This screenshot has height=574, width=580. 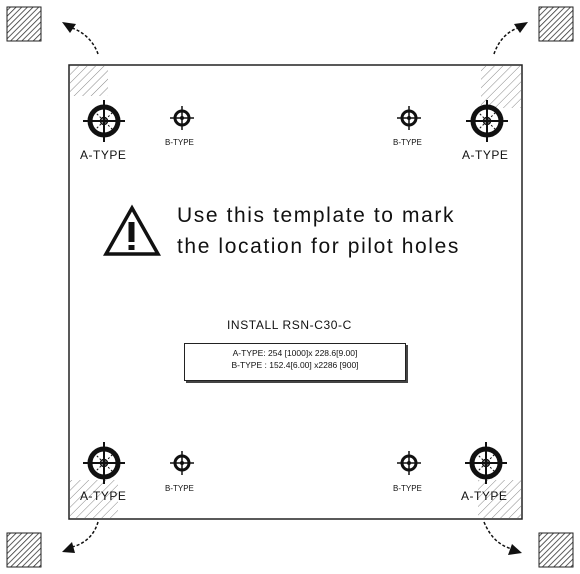 I want to click on target-b-bottom-right-icon, so click(x=409, y=463).